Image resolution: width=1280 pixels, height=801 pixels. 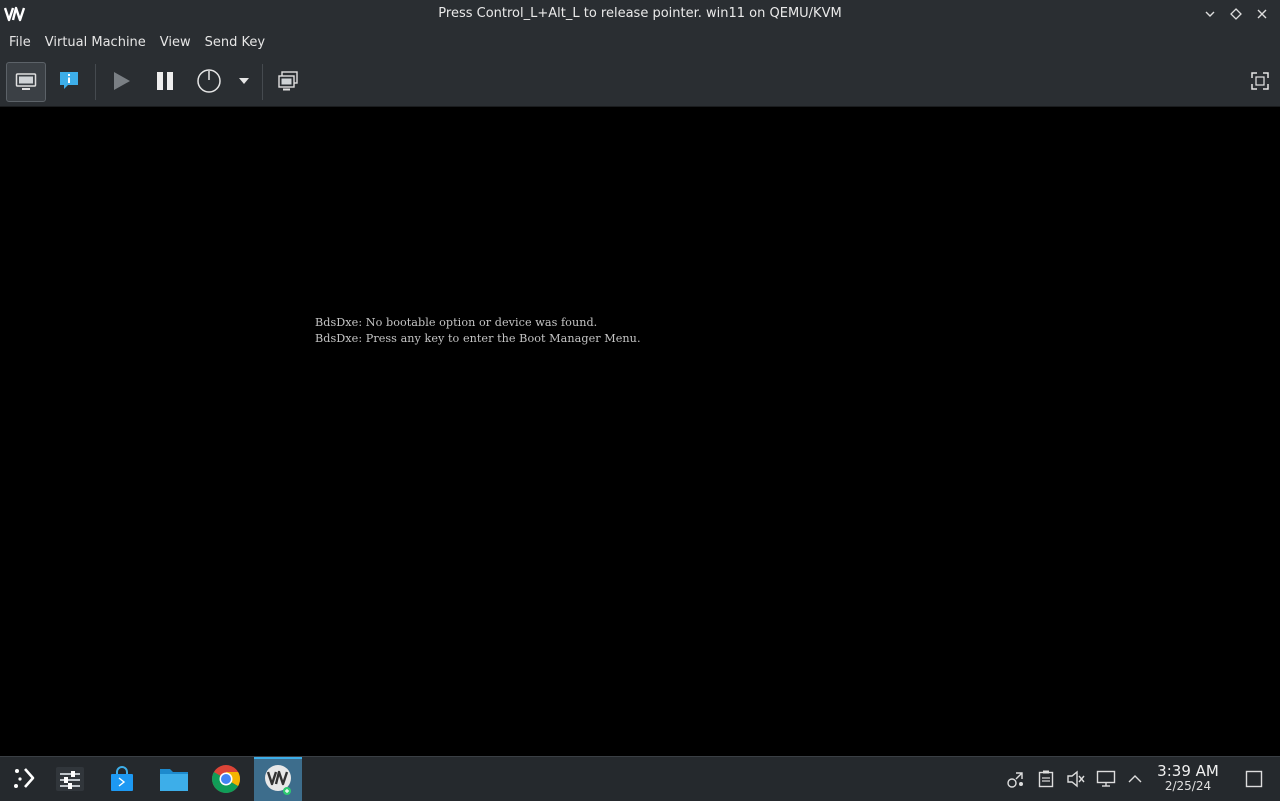 I want to click on maximize-button, so click(x=1236, y=14).